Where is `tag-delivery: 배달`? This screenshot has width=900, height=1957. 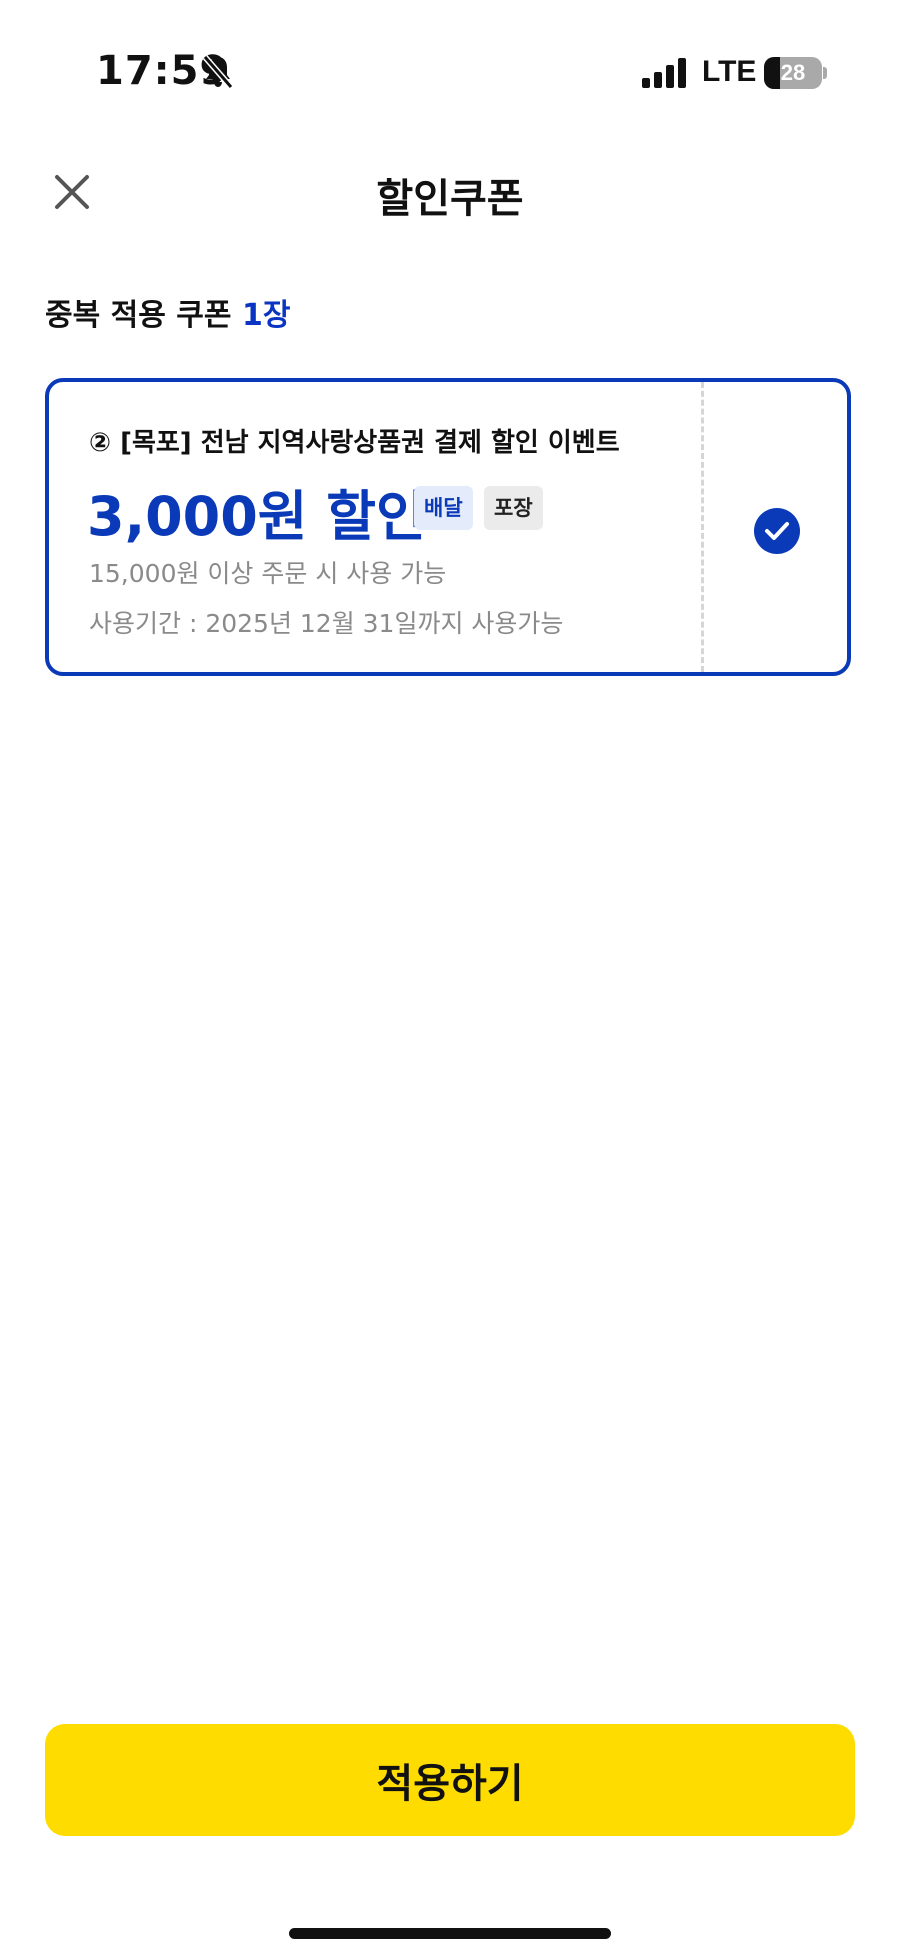 tag-delivery: 배달 is located at coordinates (443, 508).